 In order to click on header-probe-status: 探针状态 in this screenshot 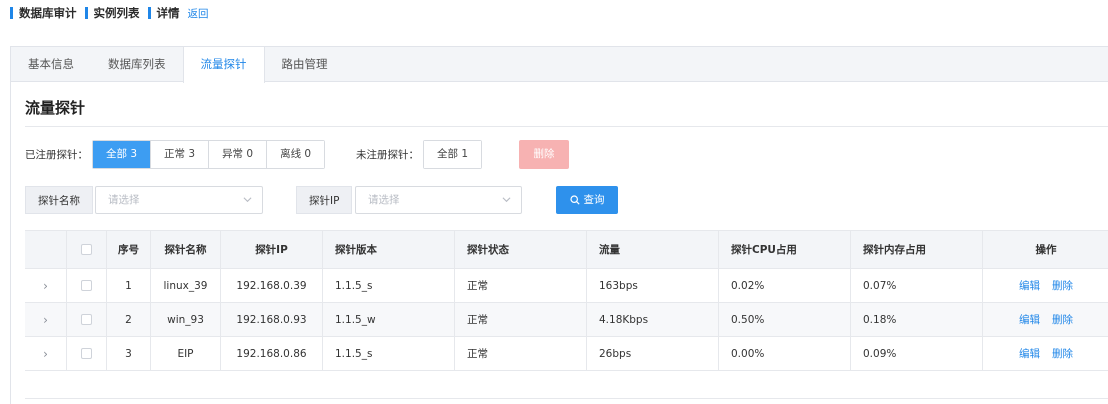, I will do `click(521, 249)`.